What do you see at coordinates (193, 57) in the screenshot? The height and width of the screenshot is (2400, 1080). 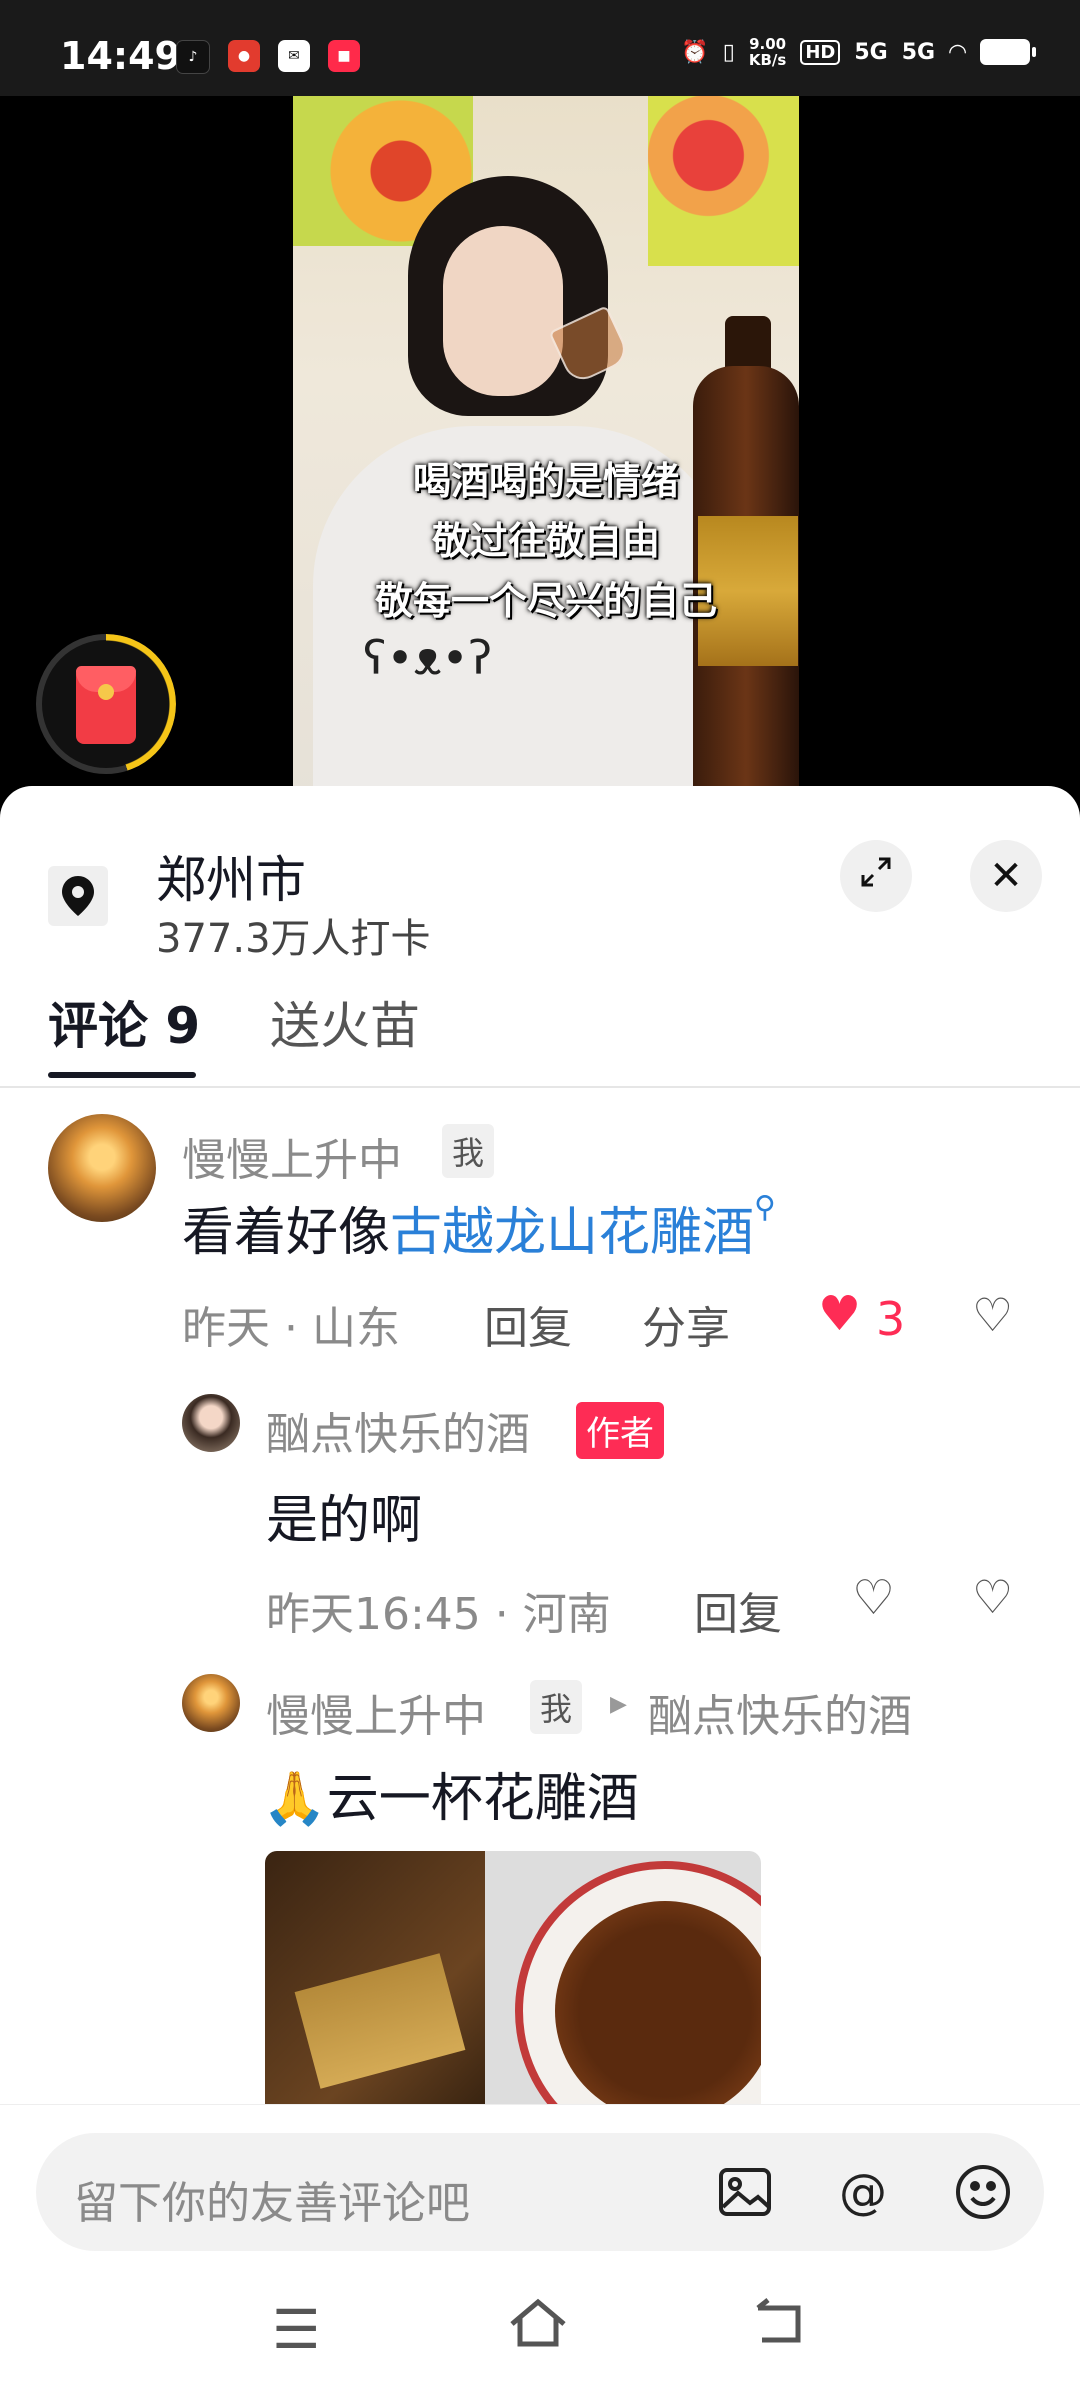 I see `douyin-app-icon: ♪` at bounding box center [193, 57].